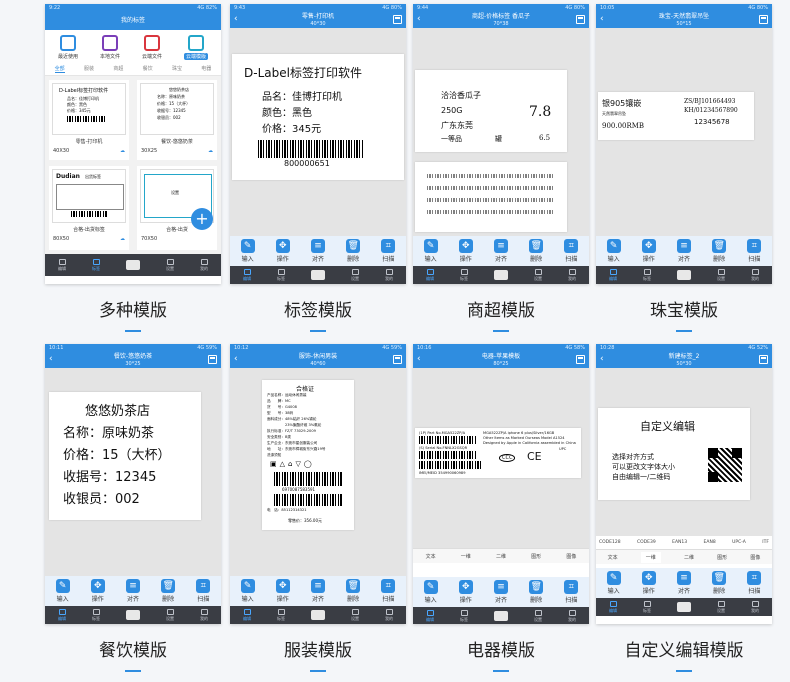 The image size is (790, 682). Describe the element at coordinates (177, 69) in the screenshot. I see `filter-jewelry: 珠宝` at that location.